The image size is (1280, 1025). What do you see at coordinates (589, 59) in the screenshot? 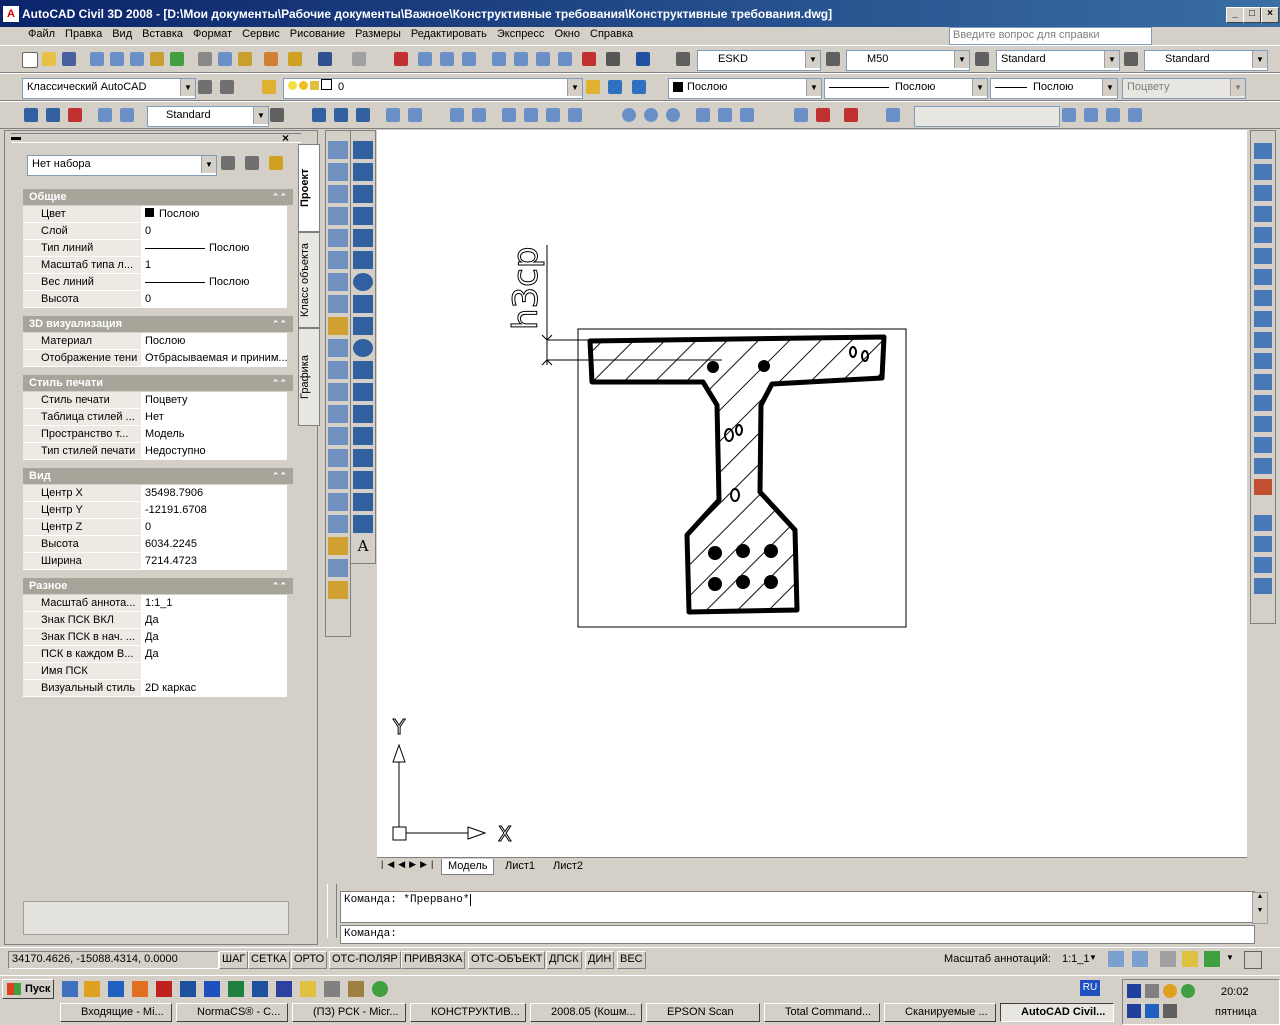
I see `markup-icon` at bounding box center [589, 59].